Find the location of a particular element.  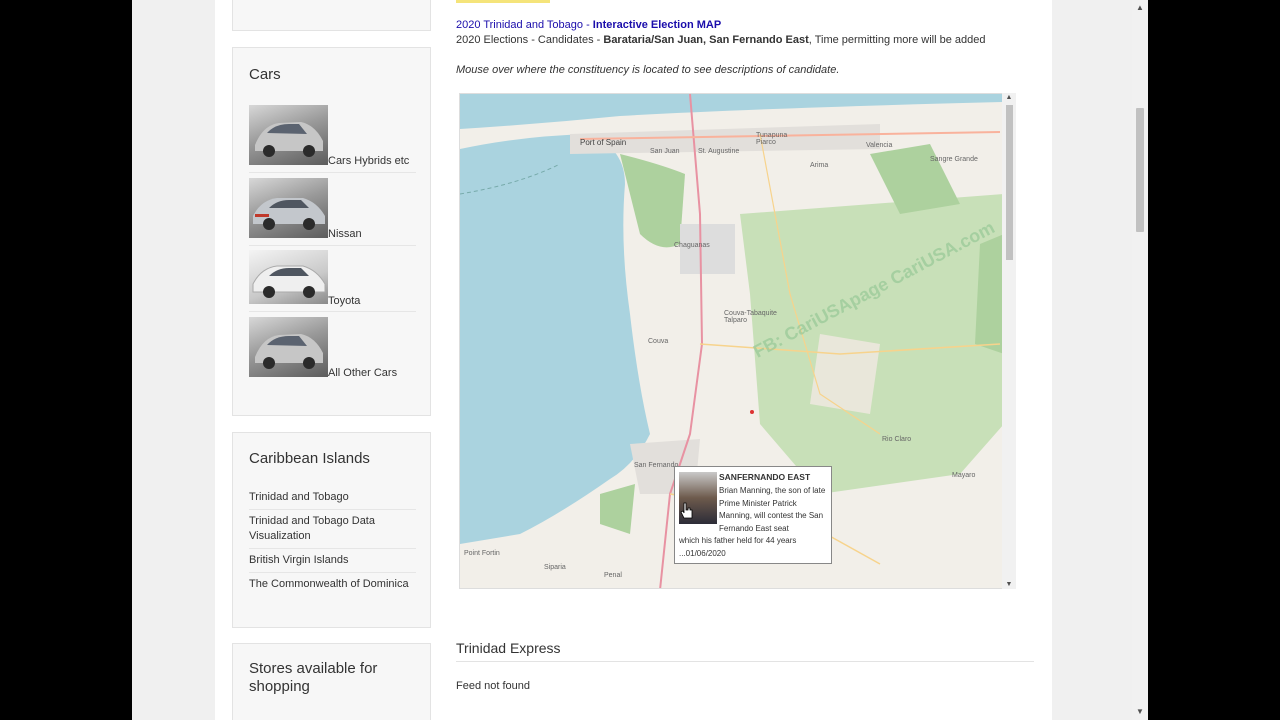

map-label-chaguanas: Chaguanas is located at coordinates (692, 245).